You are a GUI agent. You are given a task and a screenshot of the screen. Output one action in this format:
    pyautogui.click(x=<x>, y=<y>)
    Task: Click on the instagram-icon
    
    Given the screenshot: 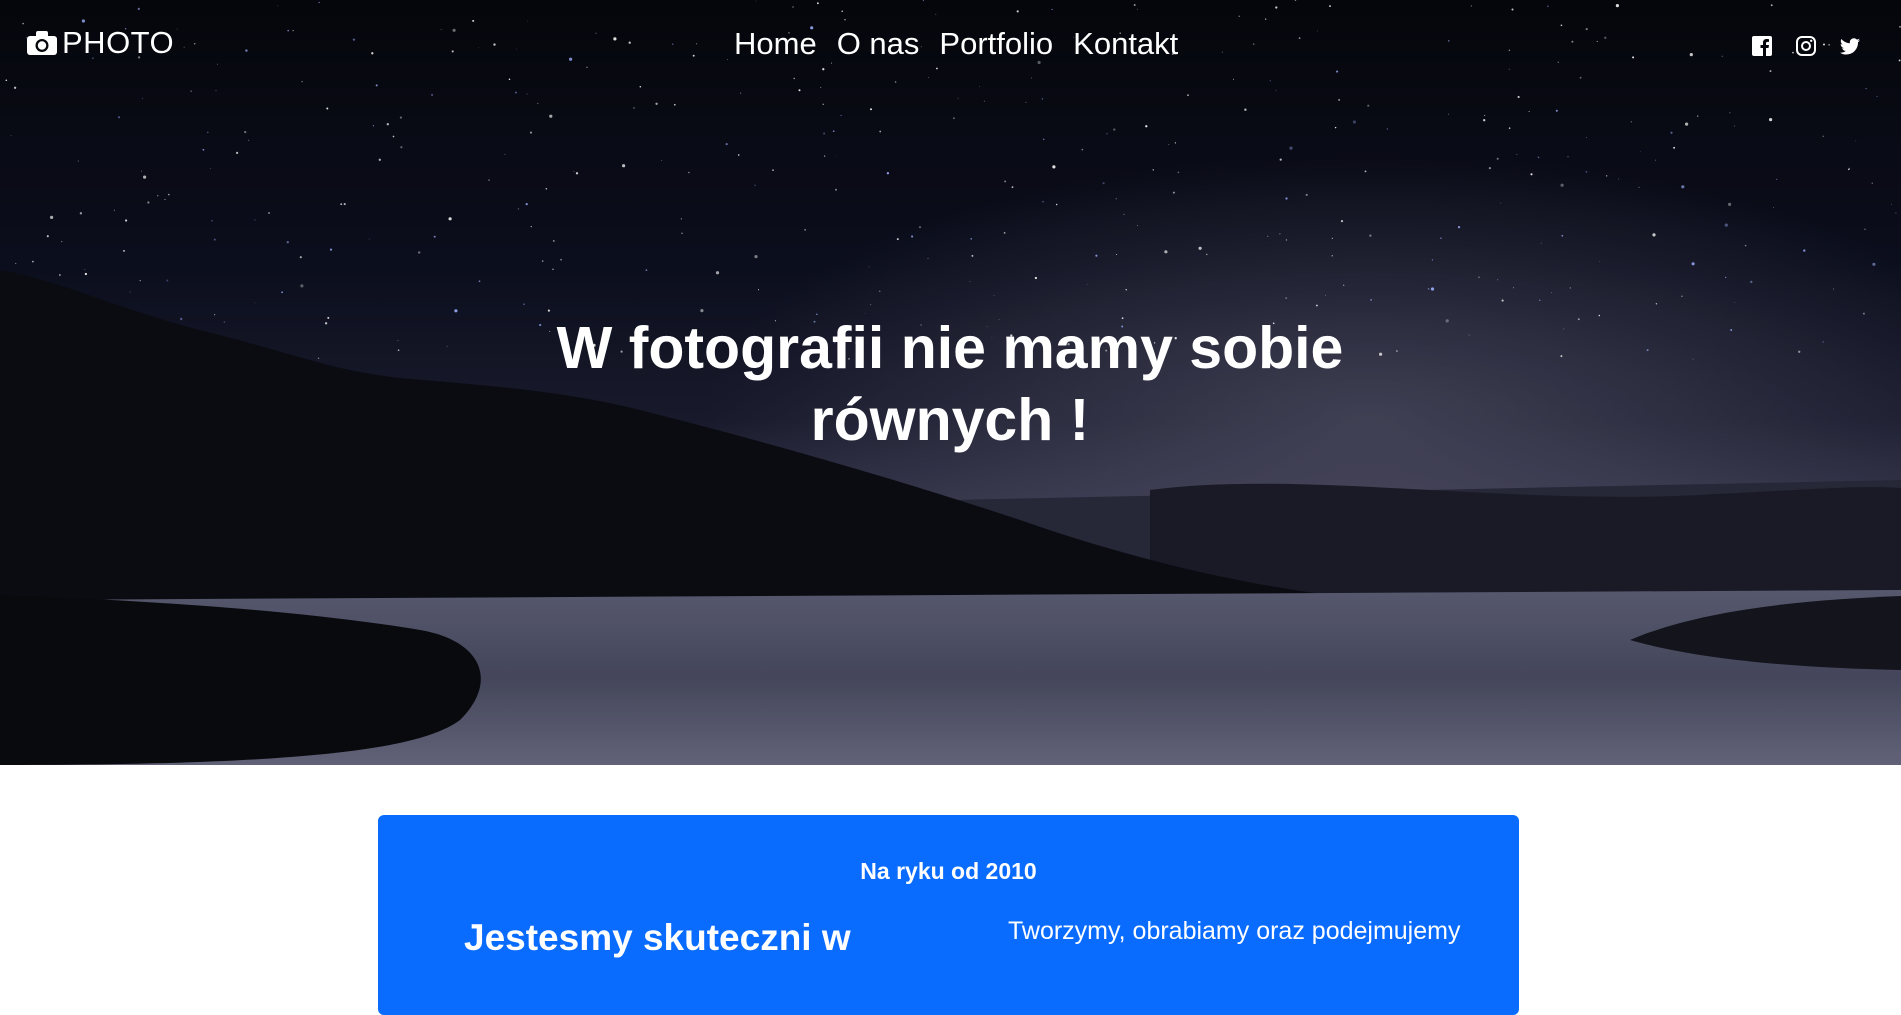 What is the action you would take?
    pyautogui.click(x=1806, y=46)
    